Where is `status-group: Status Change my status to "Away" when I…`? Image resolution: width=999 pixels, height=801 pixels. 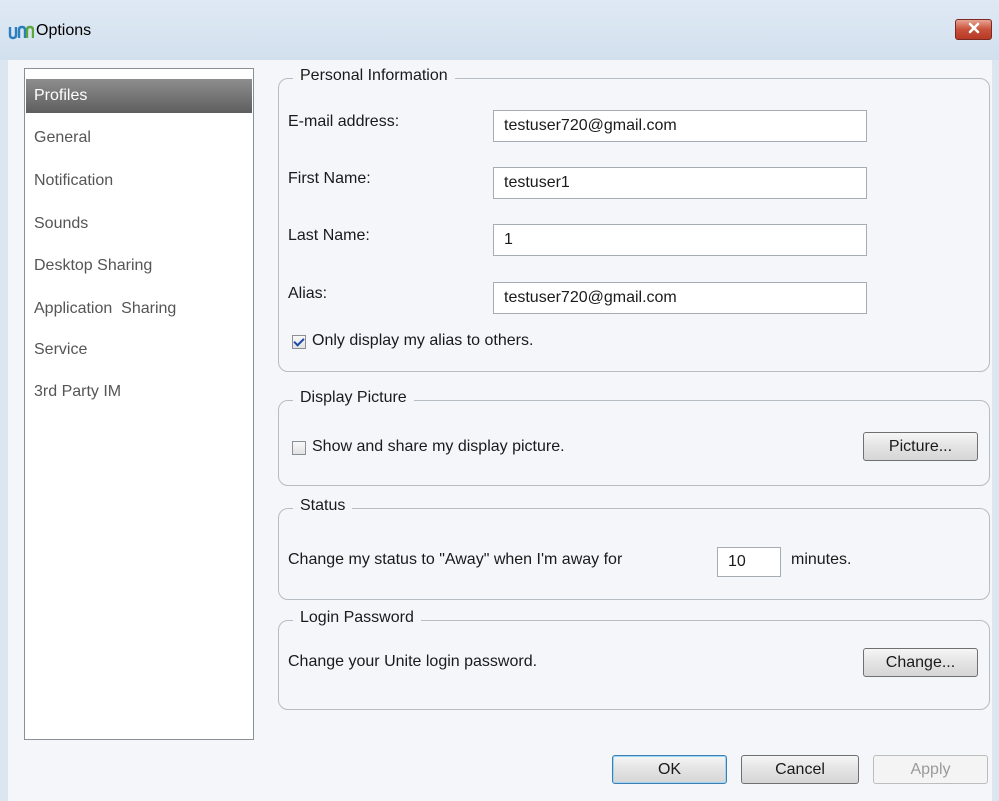 status-group: Status Change my status to "Away" when I… is located at coordinates (634, 548).